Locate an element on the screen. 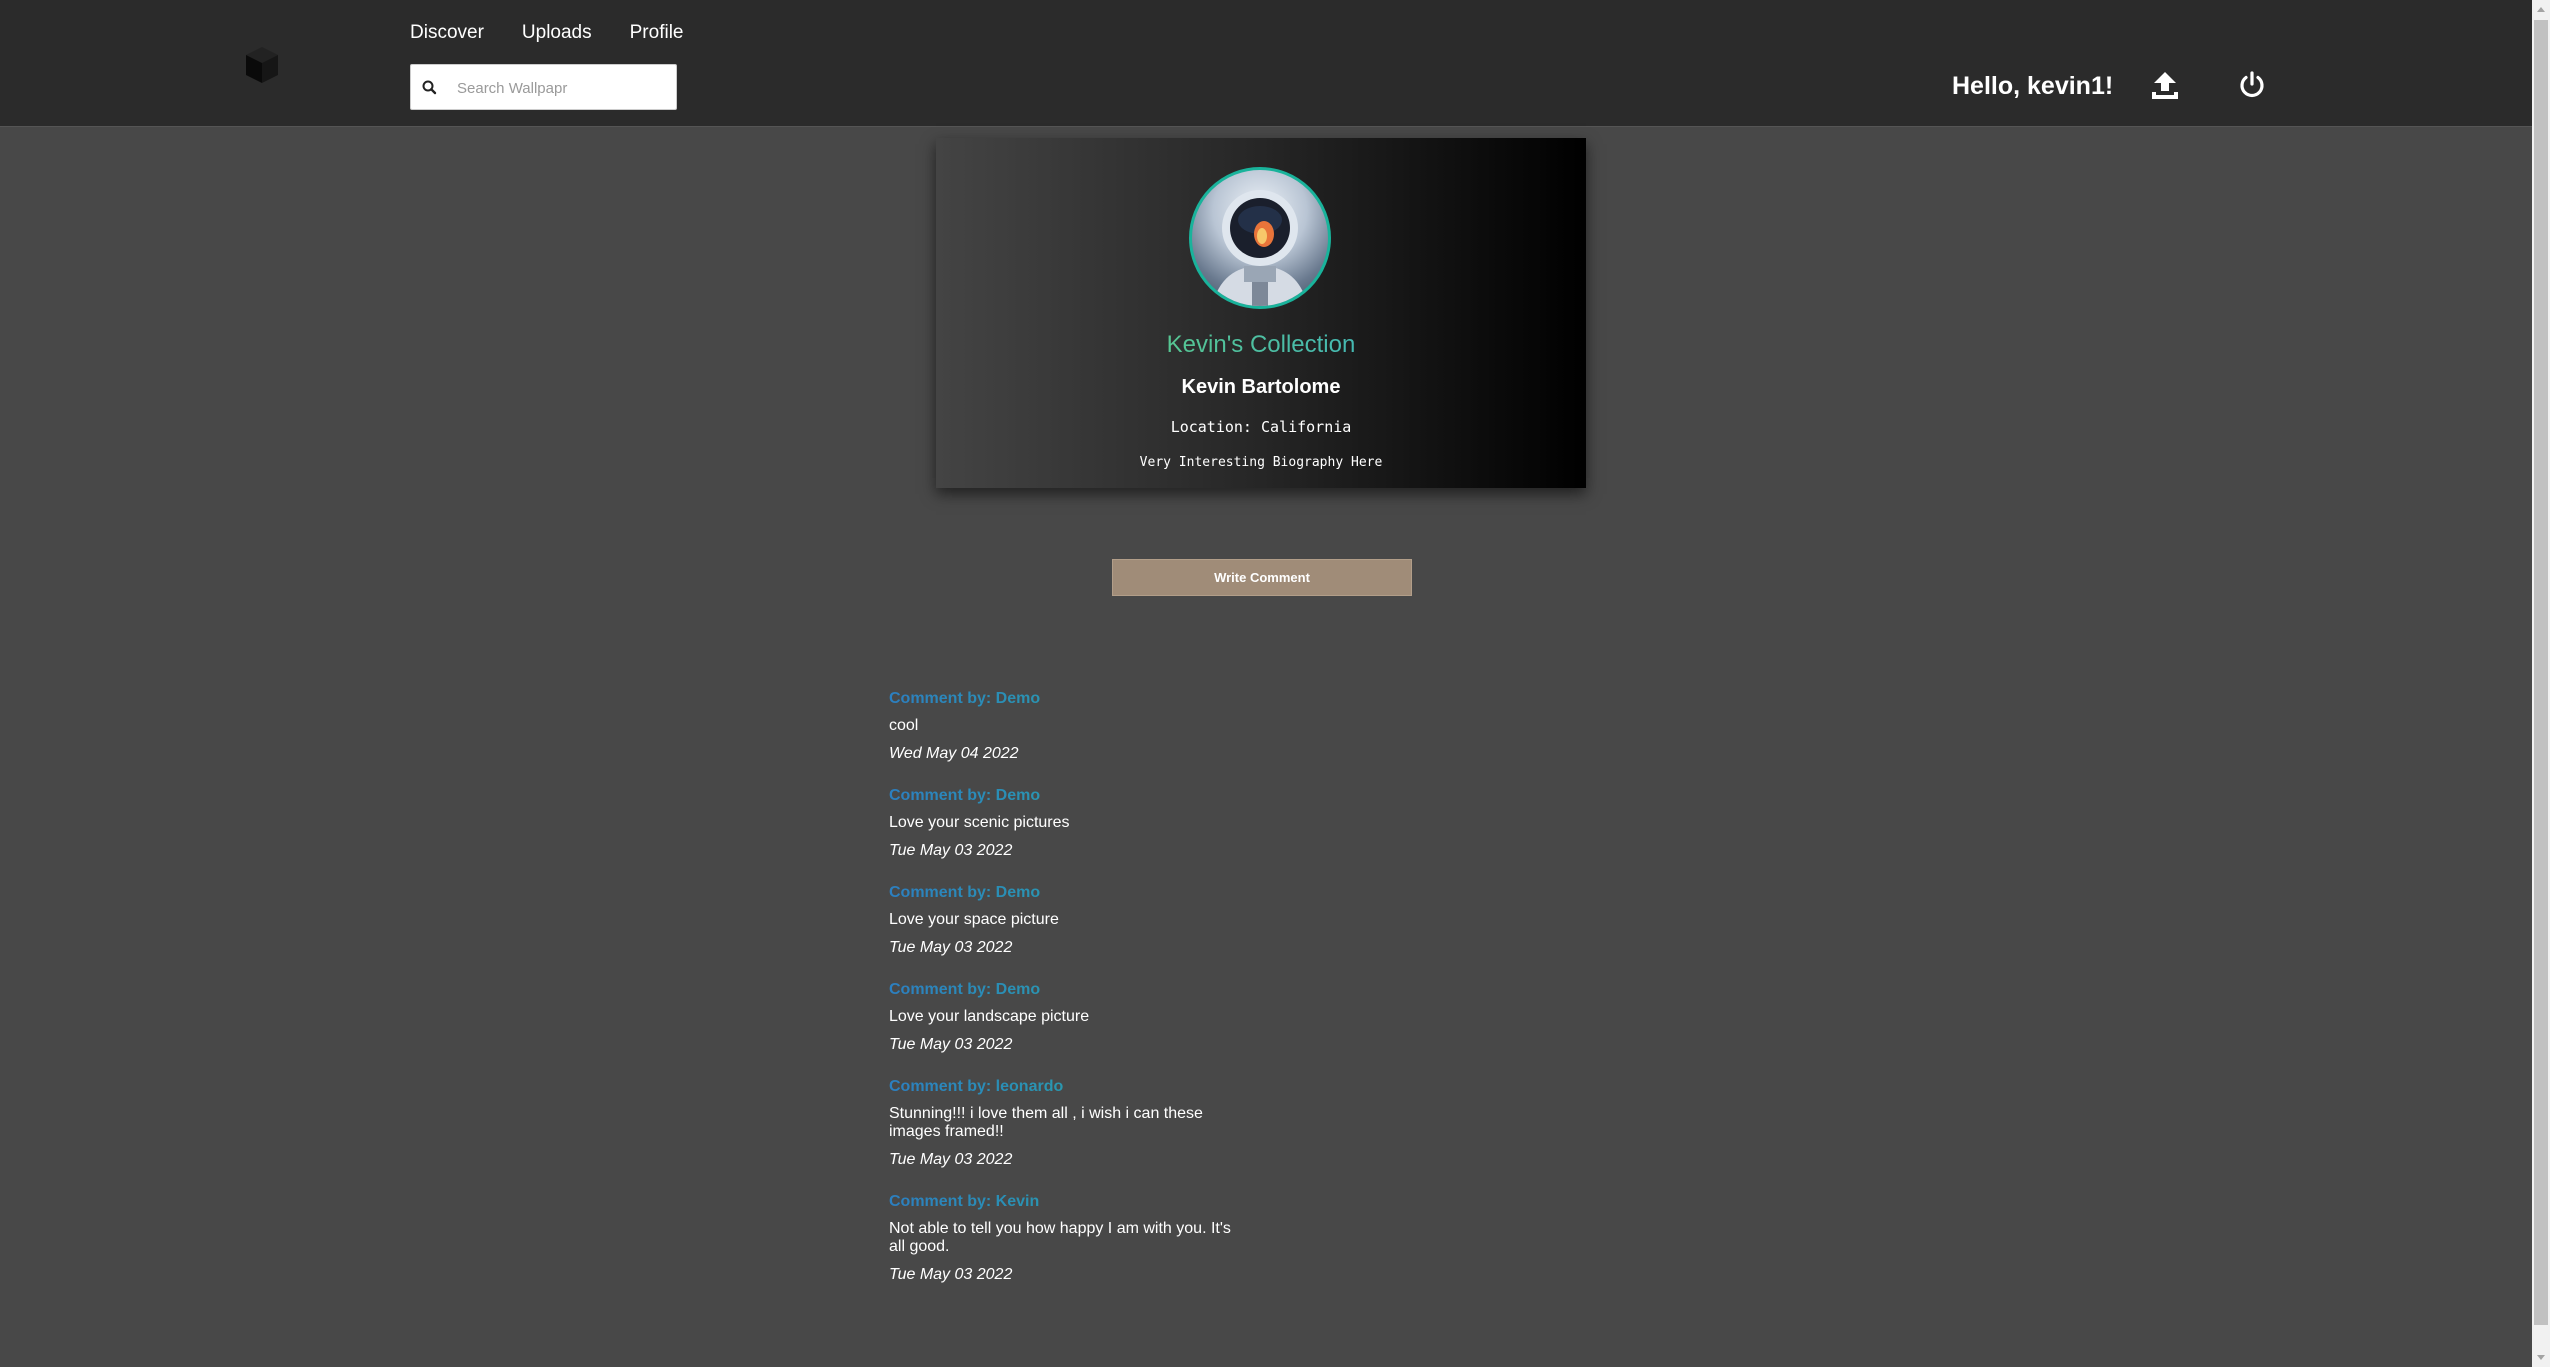 Image resolution: width=2550 pixels, height=1367 pixels. comment-text: cool is located at coordinates (904, 725).